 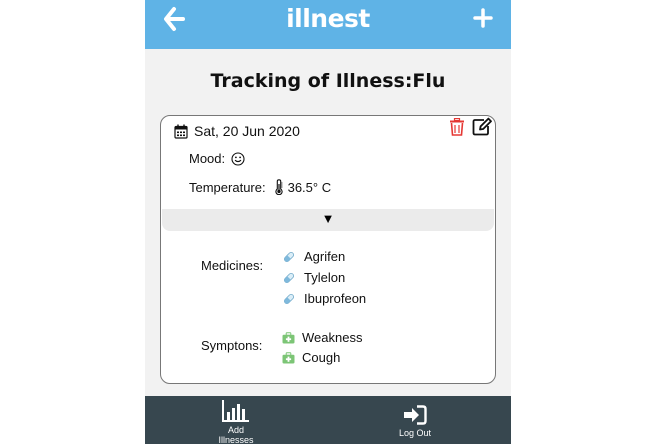 What do you see at coordinates (325, 256) in the screenshot?
I see `medicine-name: Agrifen` at bounding box center [325, 256].